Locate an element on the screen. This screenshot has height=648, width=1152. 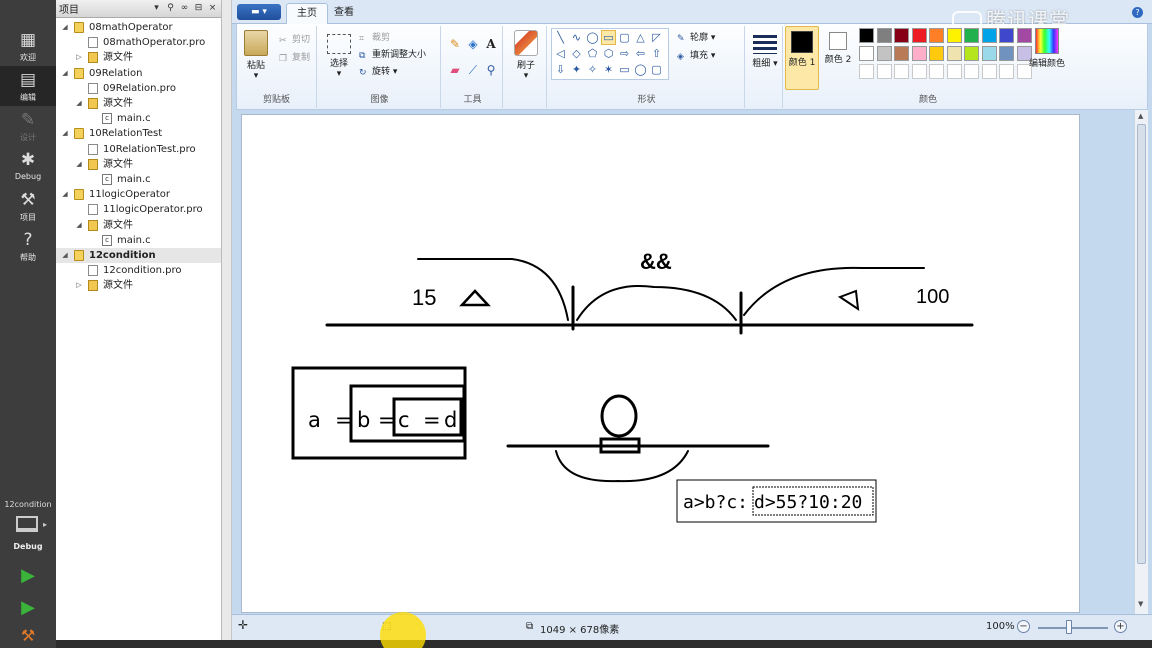
run-icon: ▶ is located at coordinates (28, 576).